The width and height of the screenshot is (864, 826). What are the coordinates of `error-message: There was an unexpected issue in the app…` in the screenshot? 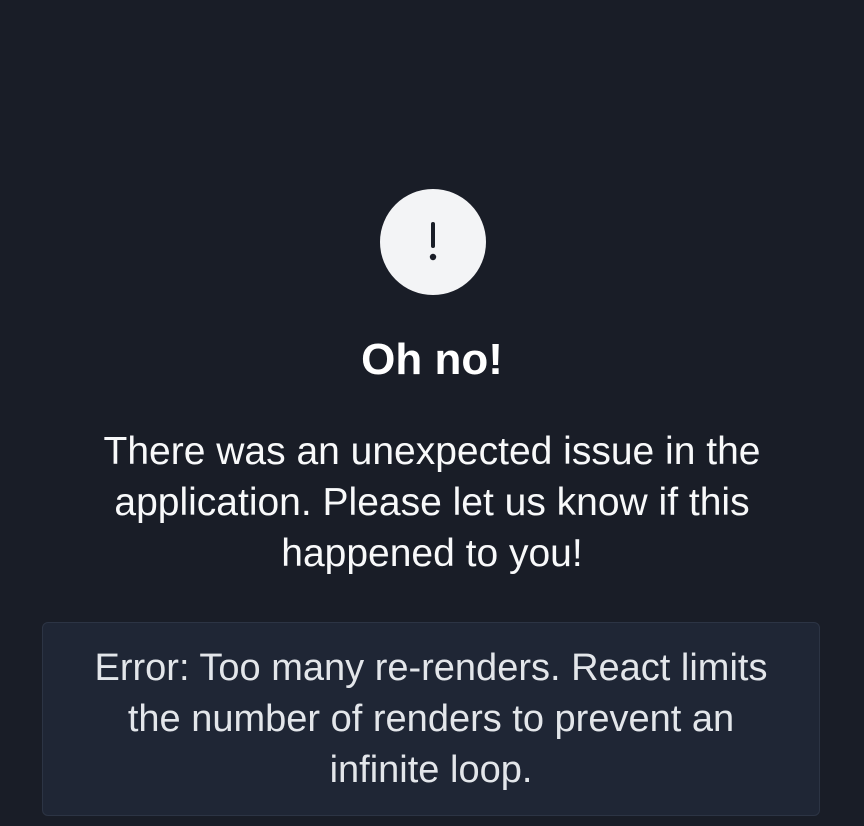 It's located at (432, 502).